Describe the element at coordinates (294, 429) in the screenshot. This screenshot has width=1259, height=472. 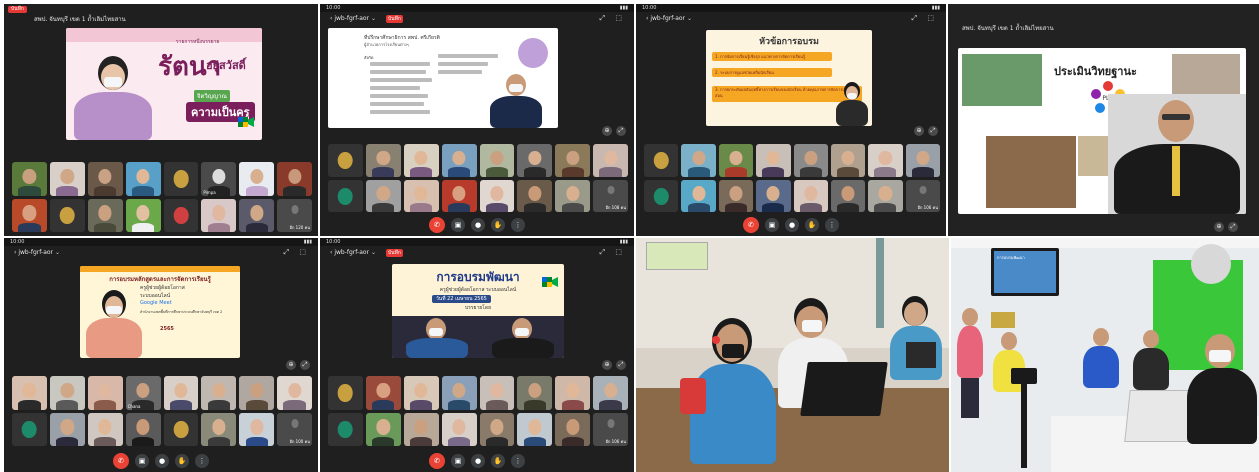
I see `more-participants-tile: อีก 100 คน` at that location.